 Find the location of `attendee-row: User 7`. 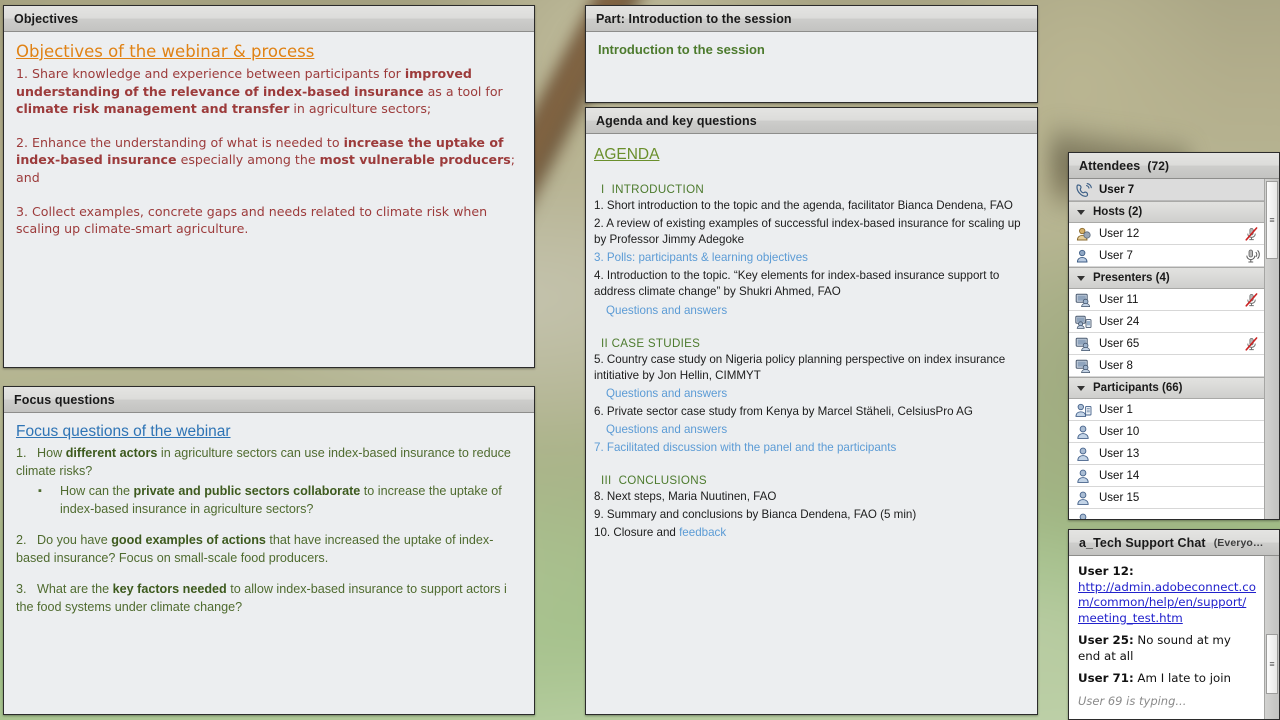

attendee-row: User 7 is located at coordinates (1166, 256).